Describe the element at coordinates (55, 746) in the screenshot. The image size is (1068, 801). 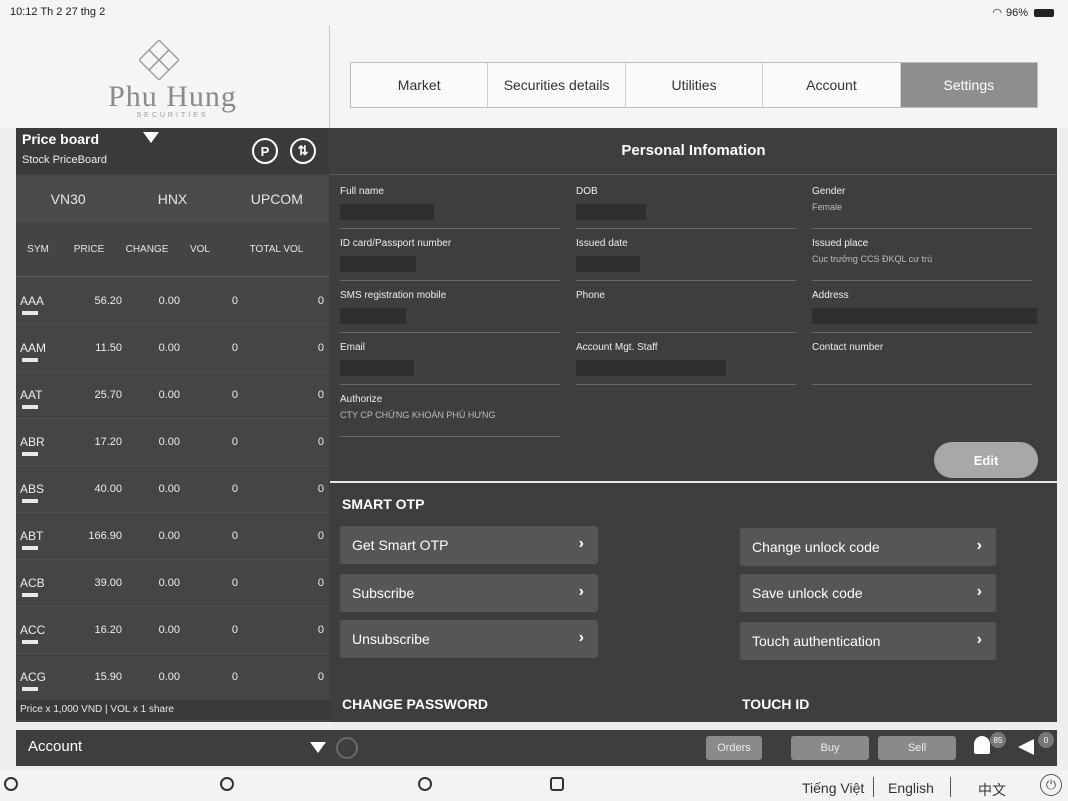
I see `account-label: Account` at that location.